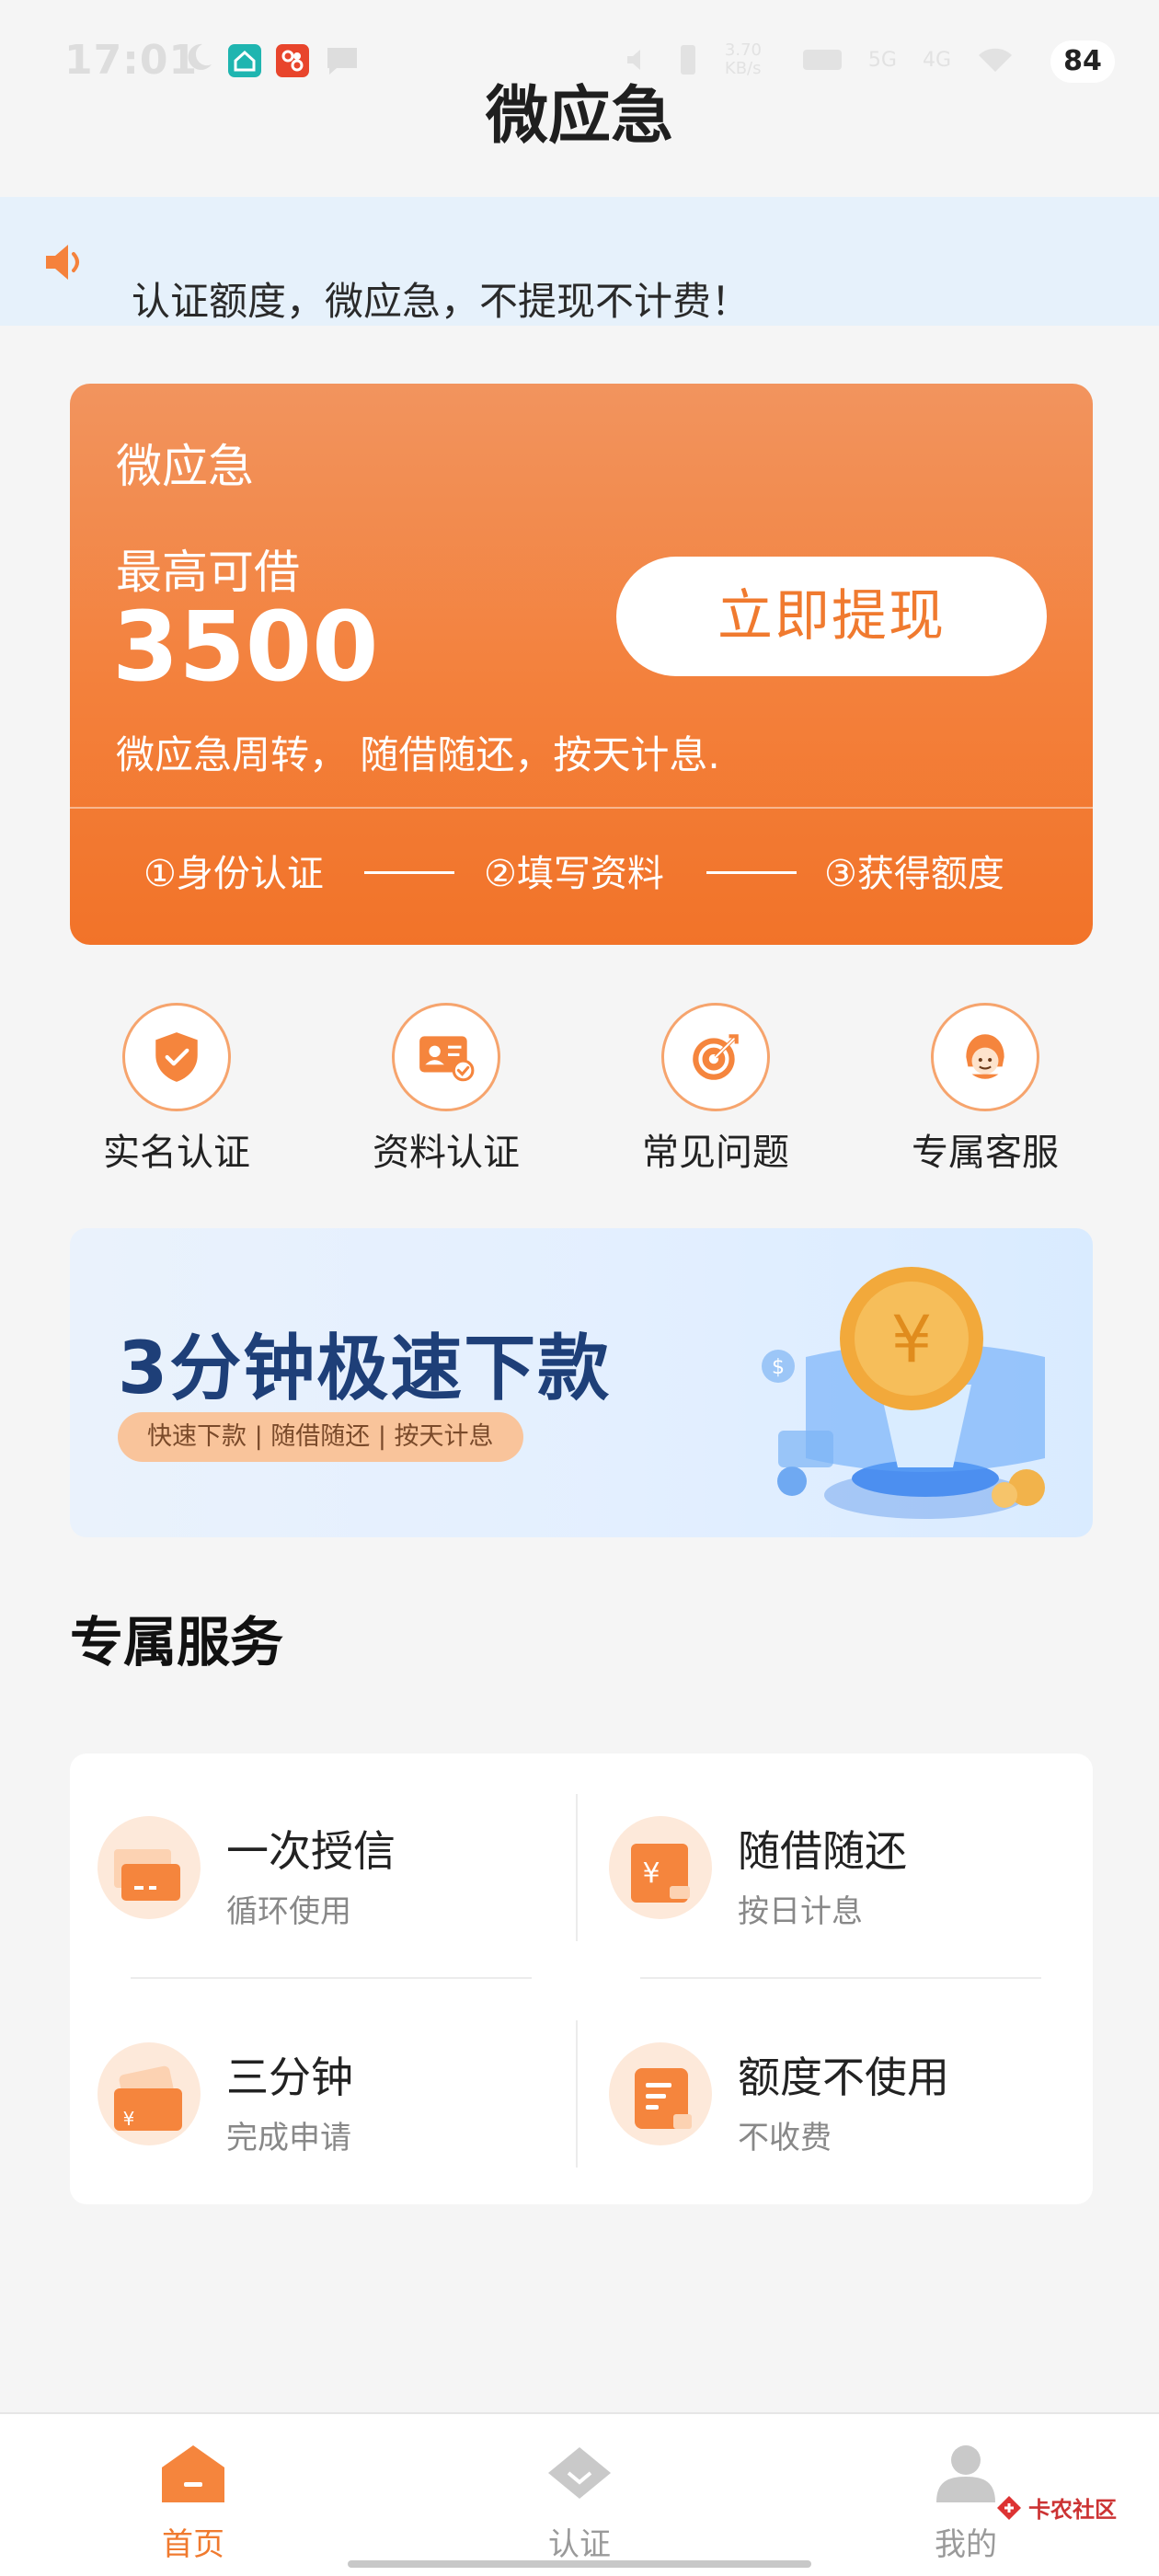 This screenshot has height=2576, width=1159. I want to click on service-title: 一次授信, so click(311, 1851).